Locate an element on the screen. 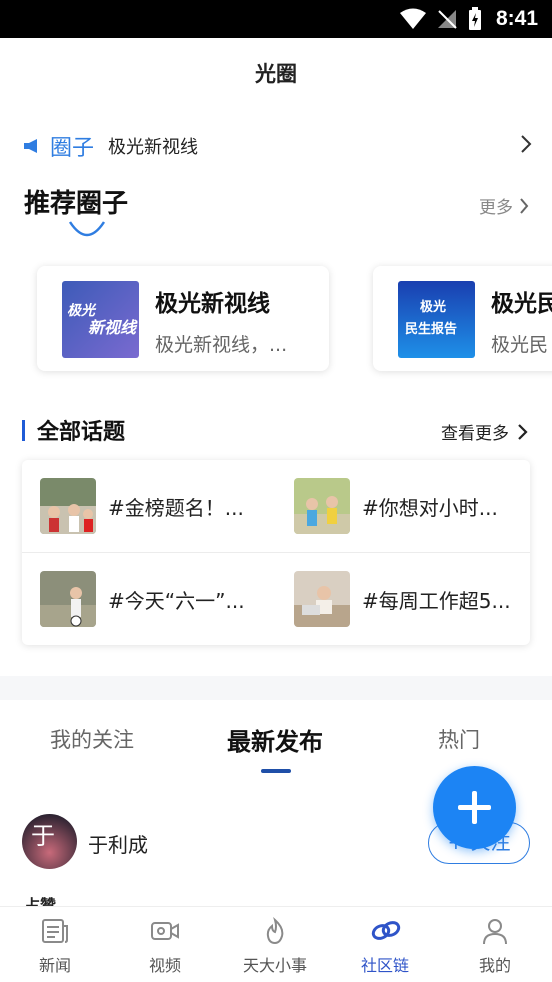  topics-more-label: 查看更多 is located at coordinates (475, 434).